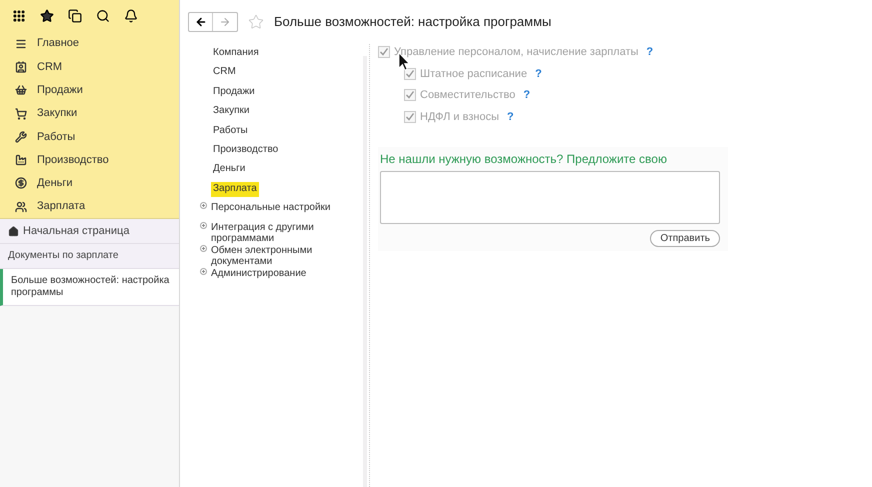  What do you see at coordinates (89, 114) in the screenshot?
I see `section-item: Закупки` at bounding box center [89, 114].